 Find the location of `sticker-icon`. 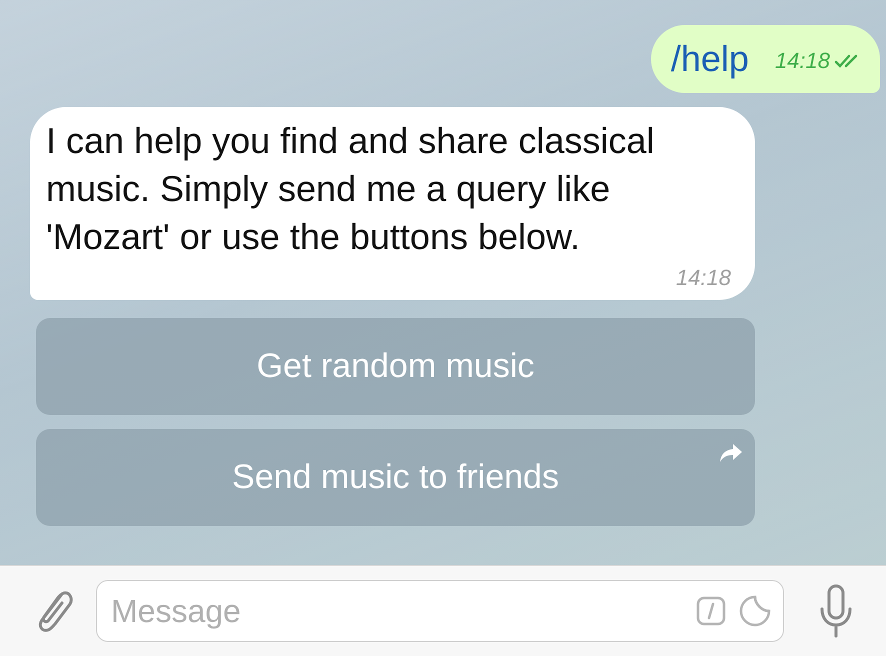

sticker-icon is located at coordinates (755, 611).